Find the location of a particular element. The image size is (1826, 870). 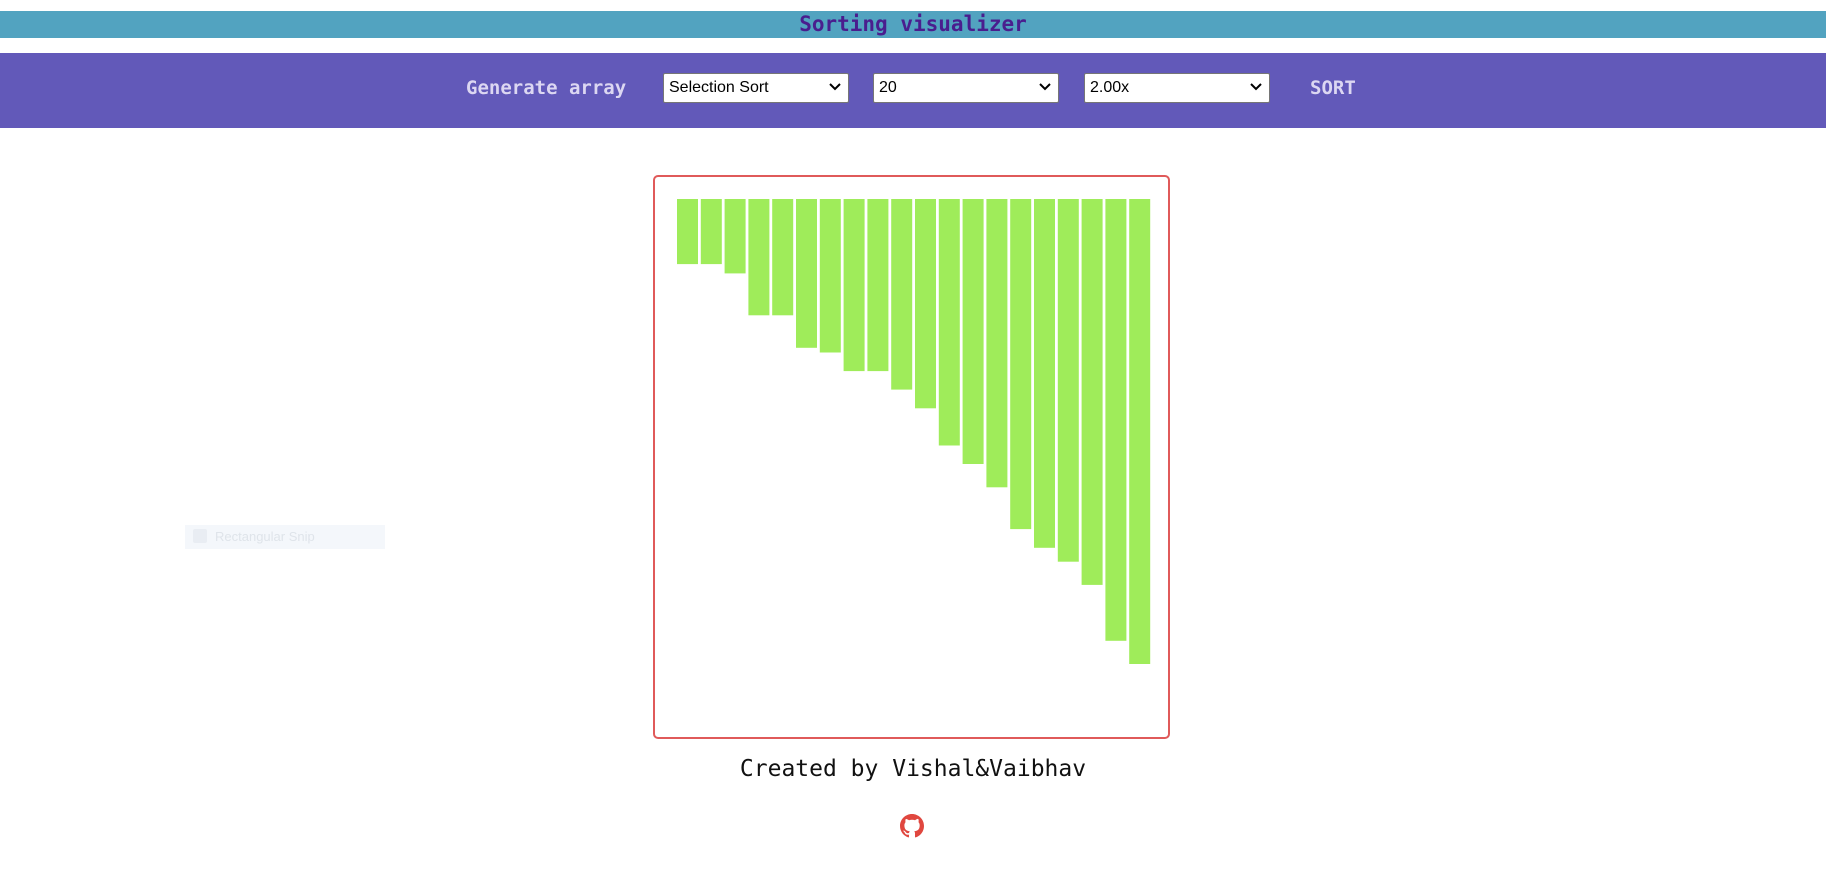

credit-text: Created by Vishal&Vaibhav is located at coordinates (913, 769).